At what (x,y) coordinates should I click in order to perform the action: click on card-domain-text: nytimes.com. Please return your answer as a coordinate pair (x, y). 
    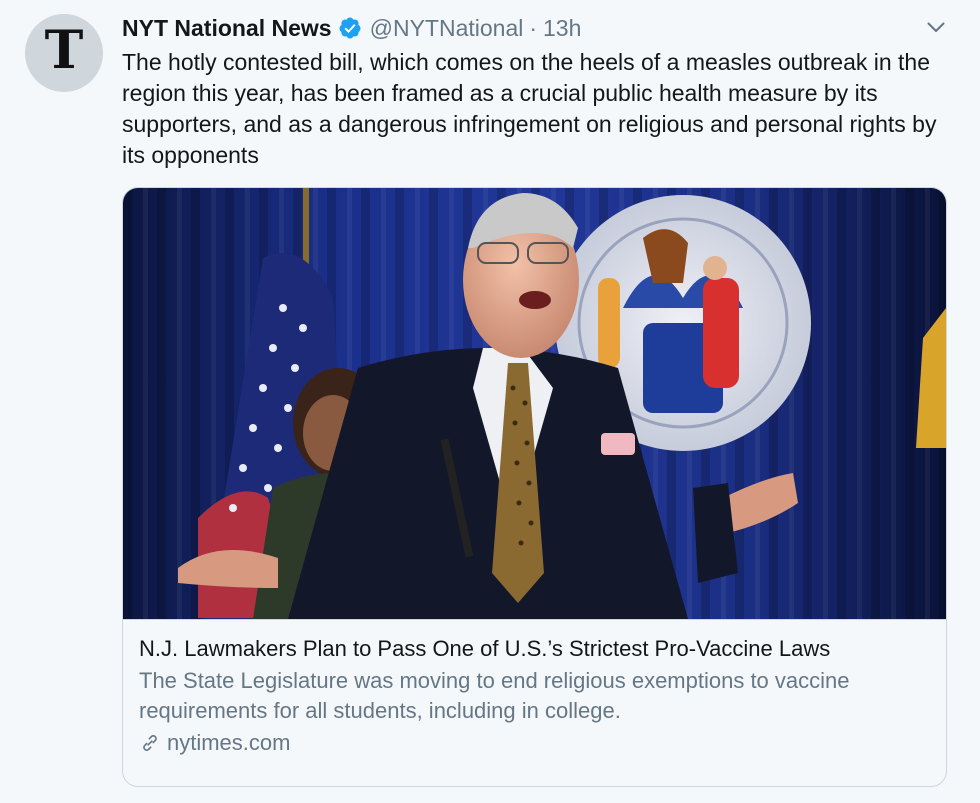
    Looking at the image, I should click on (228, 743).